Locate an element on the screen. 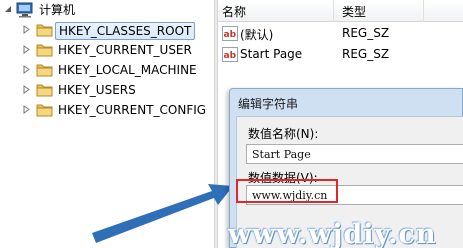 This screenshot has height=248, width=463. value-name-field: Start Page is located at coordinates (354, 154).